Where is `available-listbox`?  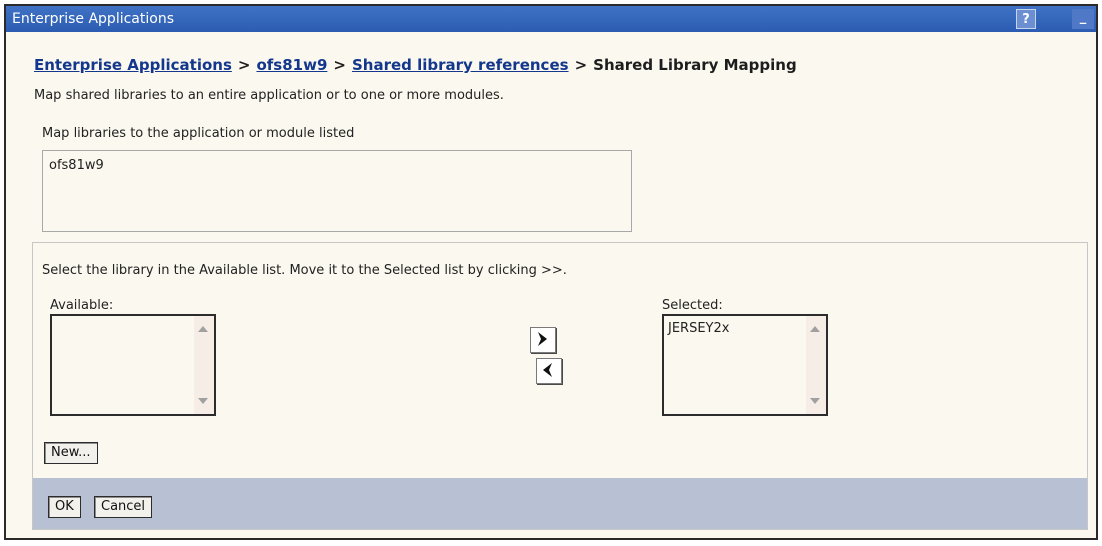
available-listbox is located at coordinates (133, 365).